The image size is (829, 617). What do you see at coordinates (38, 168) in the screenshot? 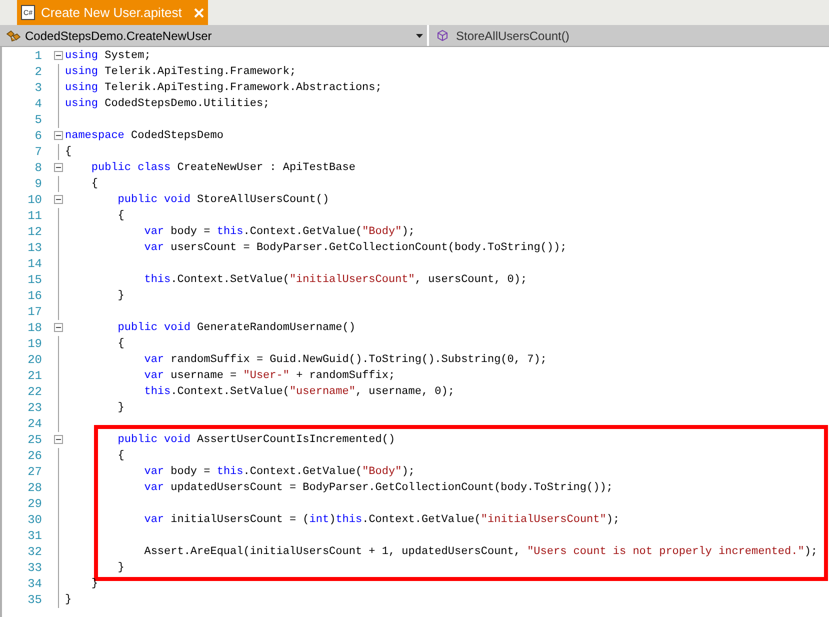
I see `line-number: 8` at bounding box center [38, 168].